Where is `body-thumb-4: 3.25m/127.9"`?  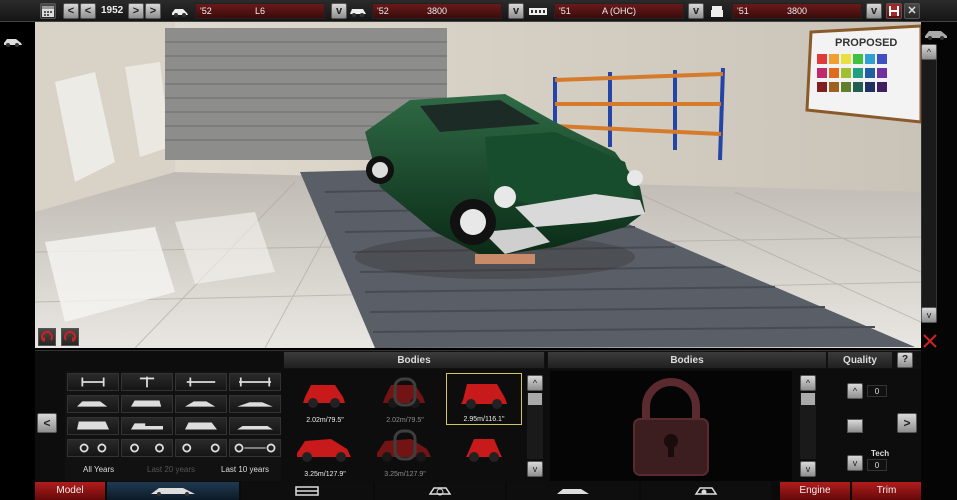 body-thumb-4: 3.25m/127.9" is located at coordinates (325, 453).